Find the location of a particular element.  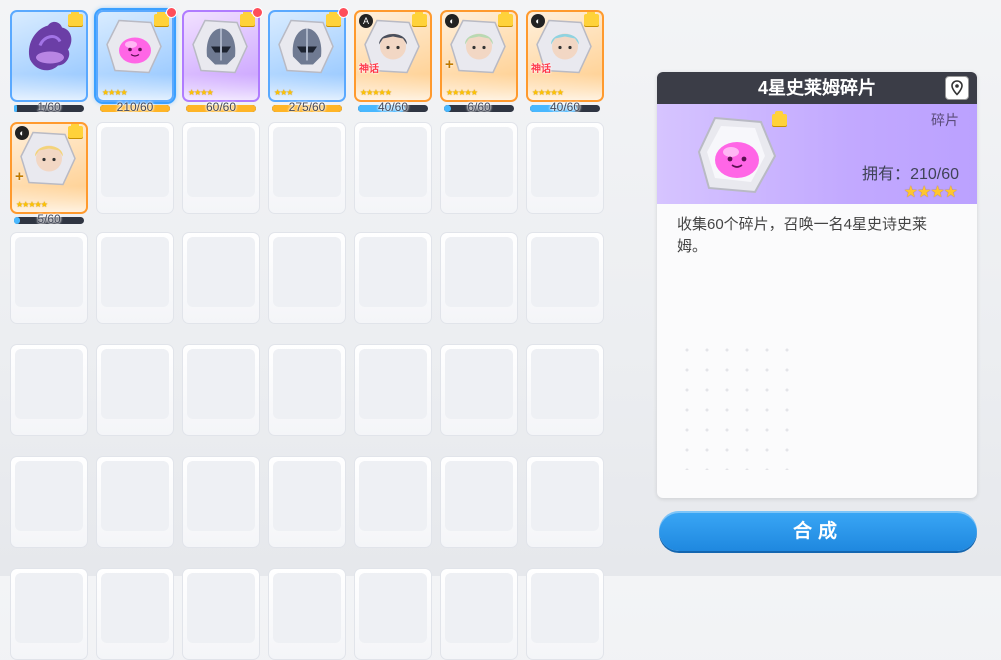

shard-progress-bar: 1/60 is located at coordinates (49, 107).